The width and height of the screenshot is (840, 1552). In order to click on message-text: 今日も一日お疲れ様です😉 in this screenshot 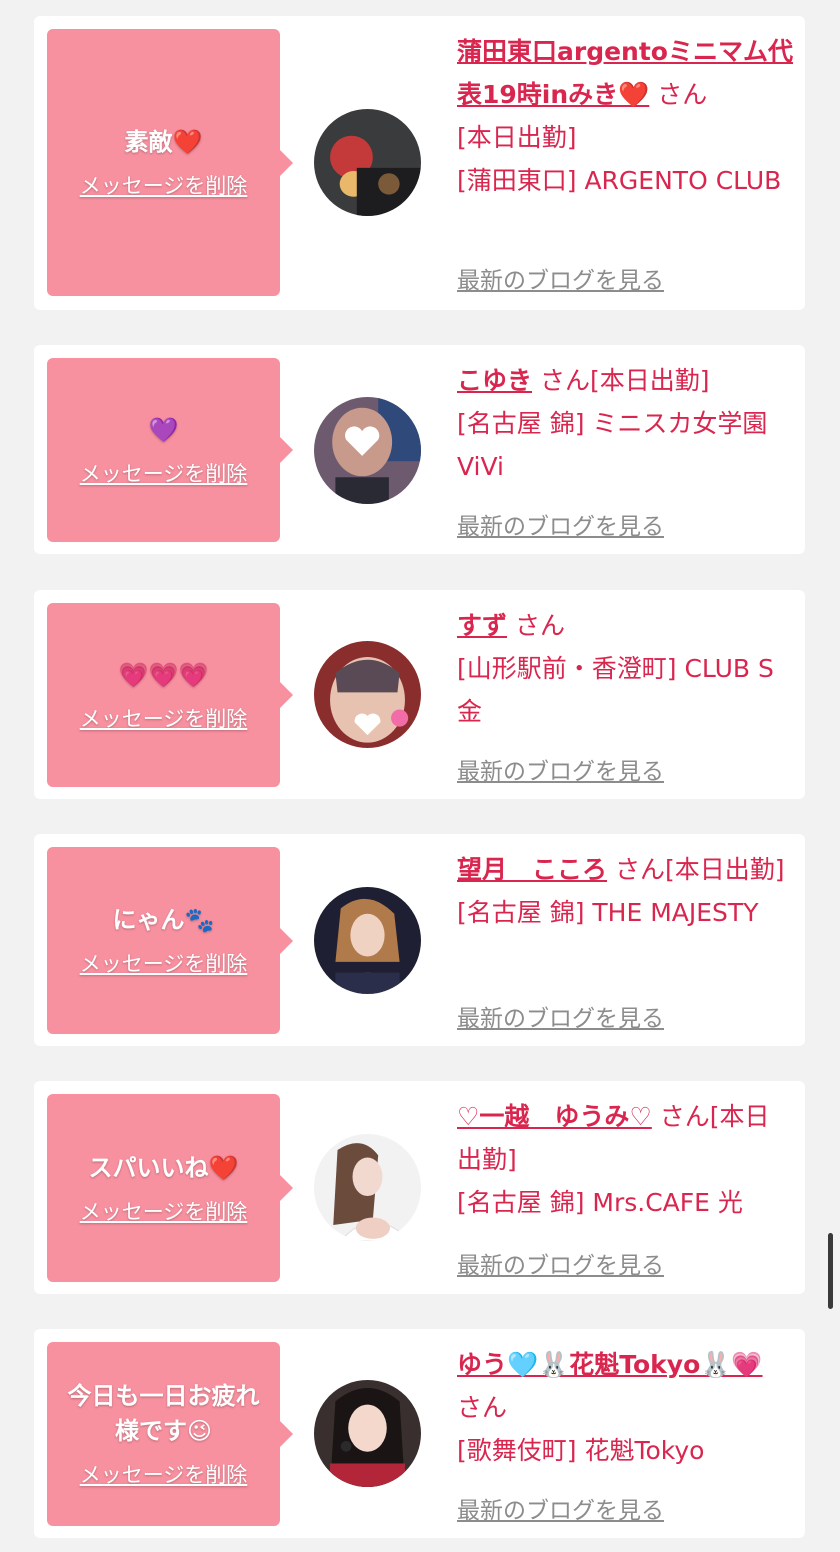, I will do `click(163, 1413)`.